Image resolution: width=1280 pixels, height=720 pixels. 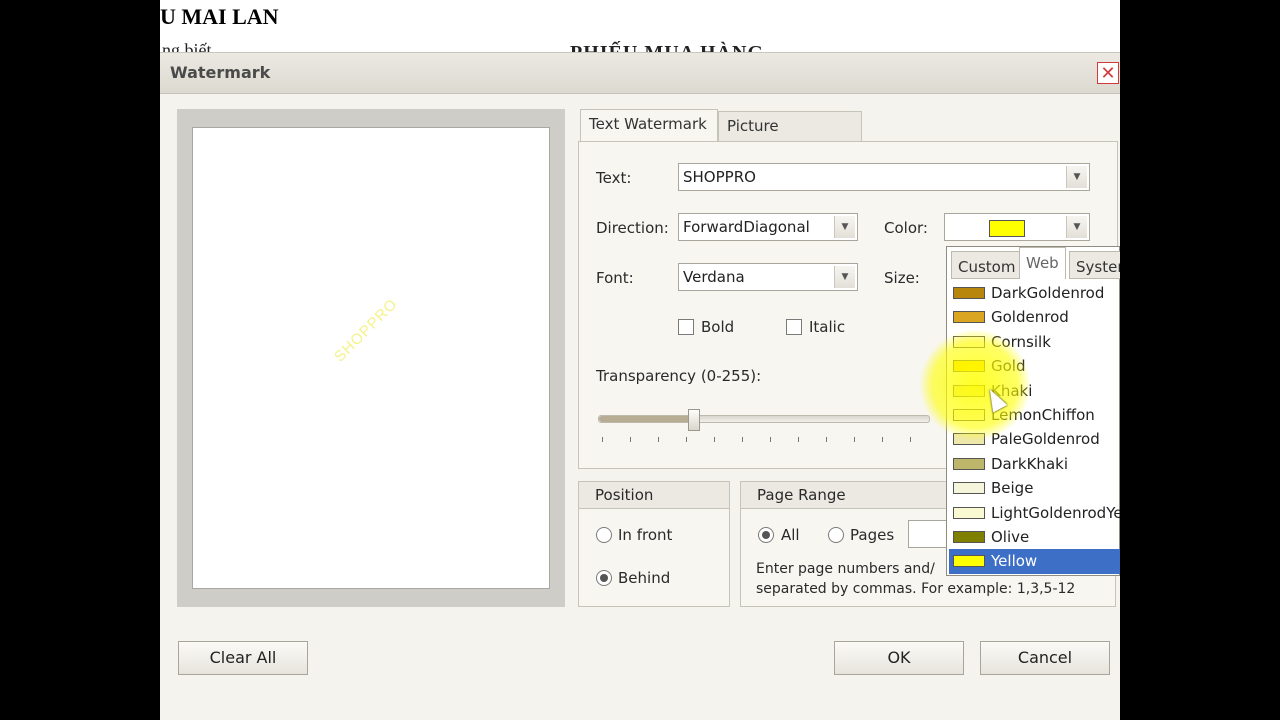 What do you see at coordinates (1048, 293) in the screenshot?
I see `color-name: DarkGoldenrod` at bounding box center [1048, 293].